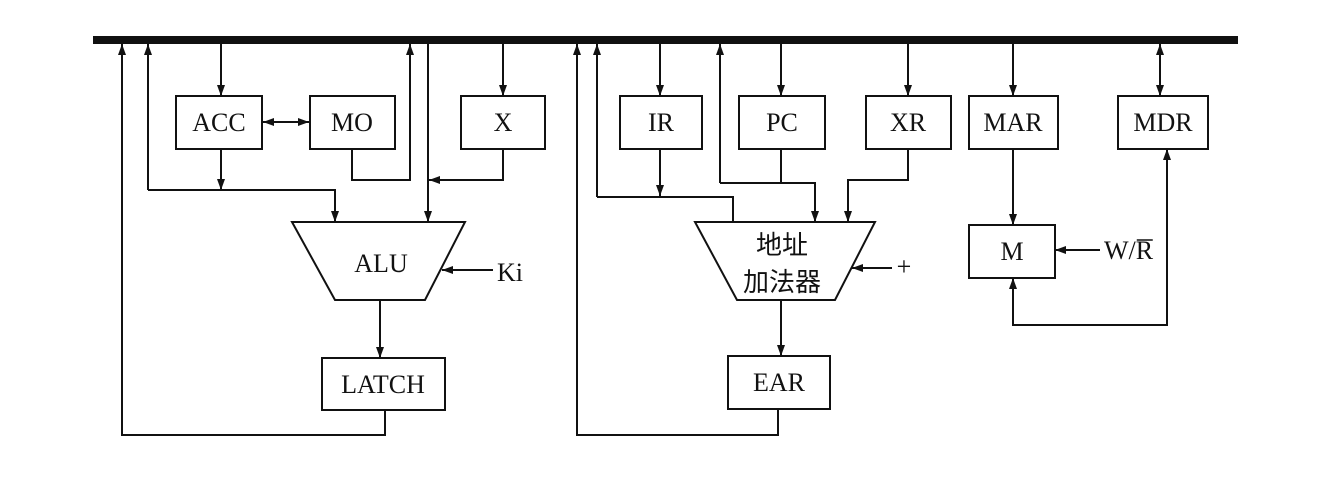 This screenshot has height=481, width=1336. What do you see at coordinates (243, 205) in the screenshot?
I see `acc-to-alu-left-input-arrow` at bounding box center [243, 205].